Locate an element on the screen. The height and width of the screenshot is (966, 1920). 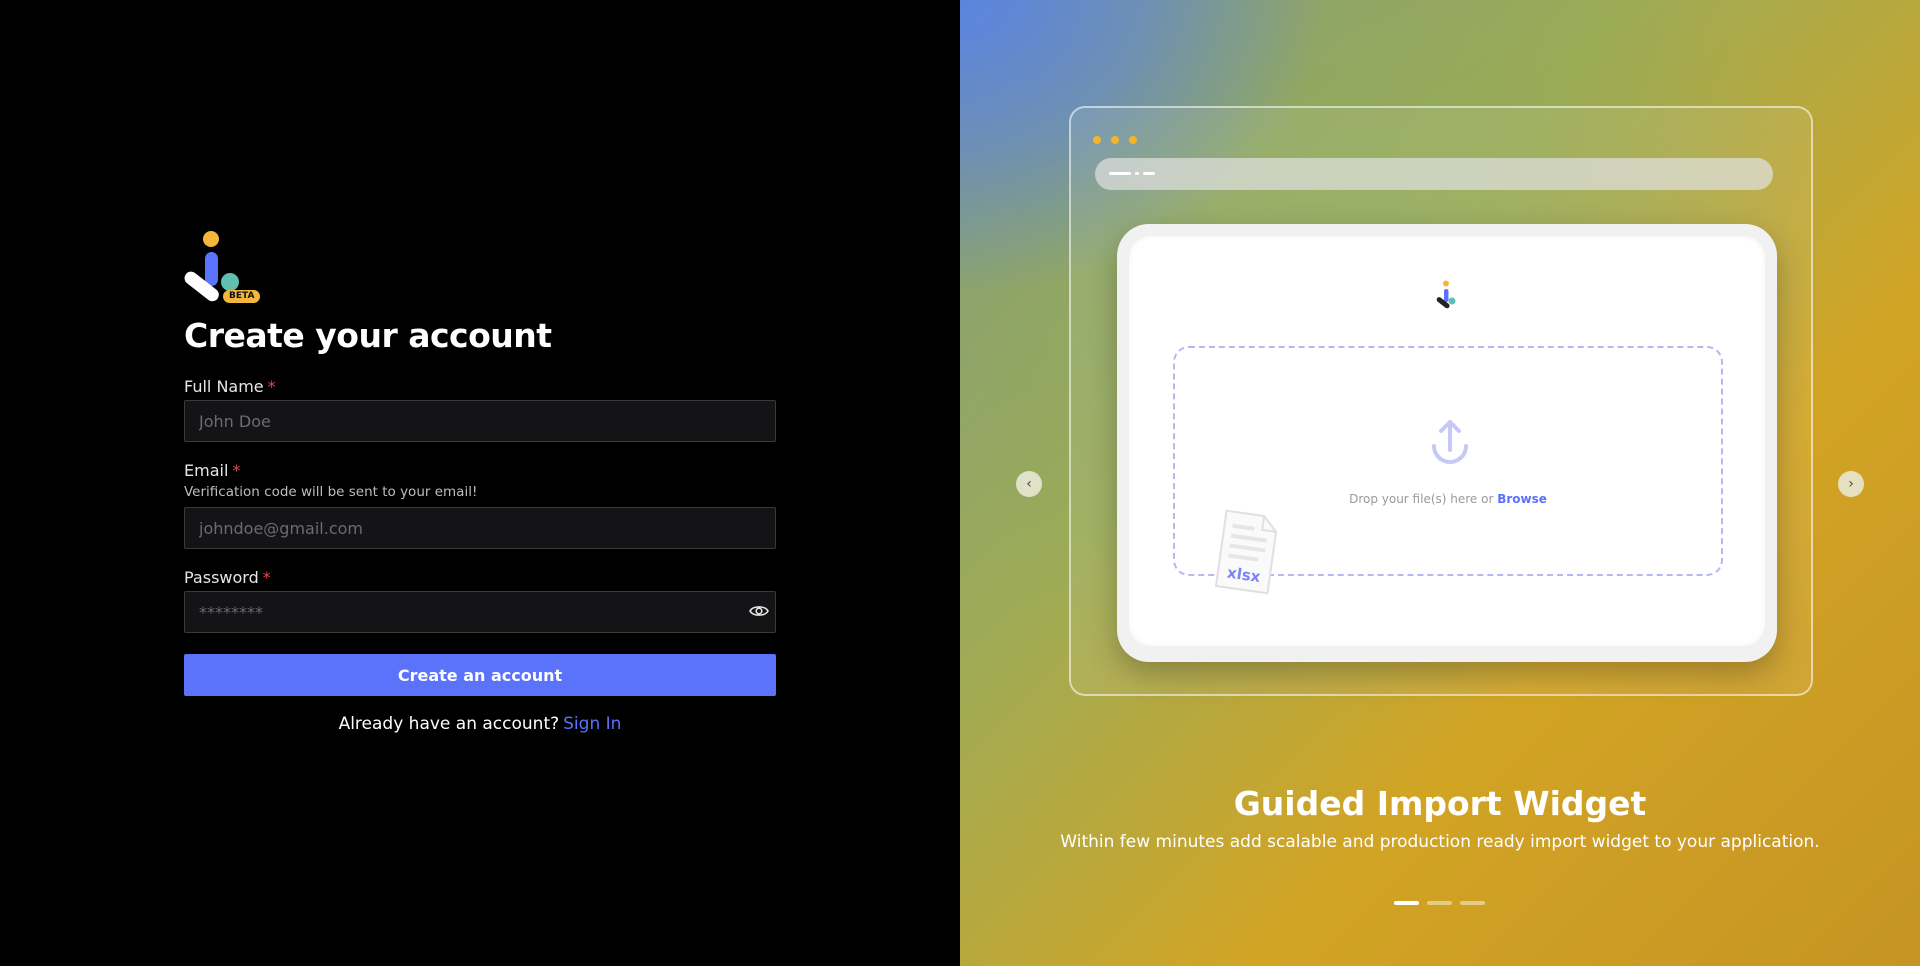
signin-link: Sign In is located at coordinates (592, 724).